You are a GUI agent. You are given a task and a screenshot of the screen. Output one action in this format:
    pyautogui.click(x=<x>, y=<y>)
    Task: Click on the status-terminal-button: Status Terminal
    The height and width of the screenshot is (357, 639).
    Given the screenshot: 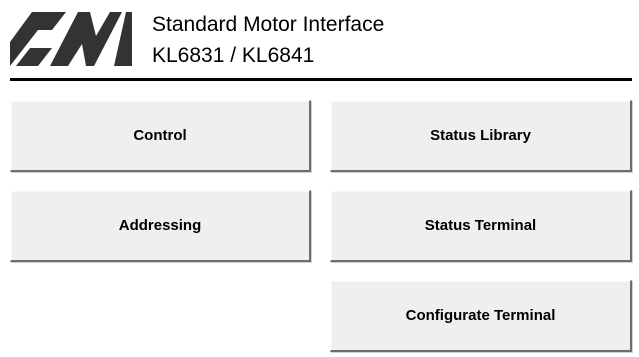 What is the action you would take?
    pyautogui.click(x=481, y=226)
    